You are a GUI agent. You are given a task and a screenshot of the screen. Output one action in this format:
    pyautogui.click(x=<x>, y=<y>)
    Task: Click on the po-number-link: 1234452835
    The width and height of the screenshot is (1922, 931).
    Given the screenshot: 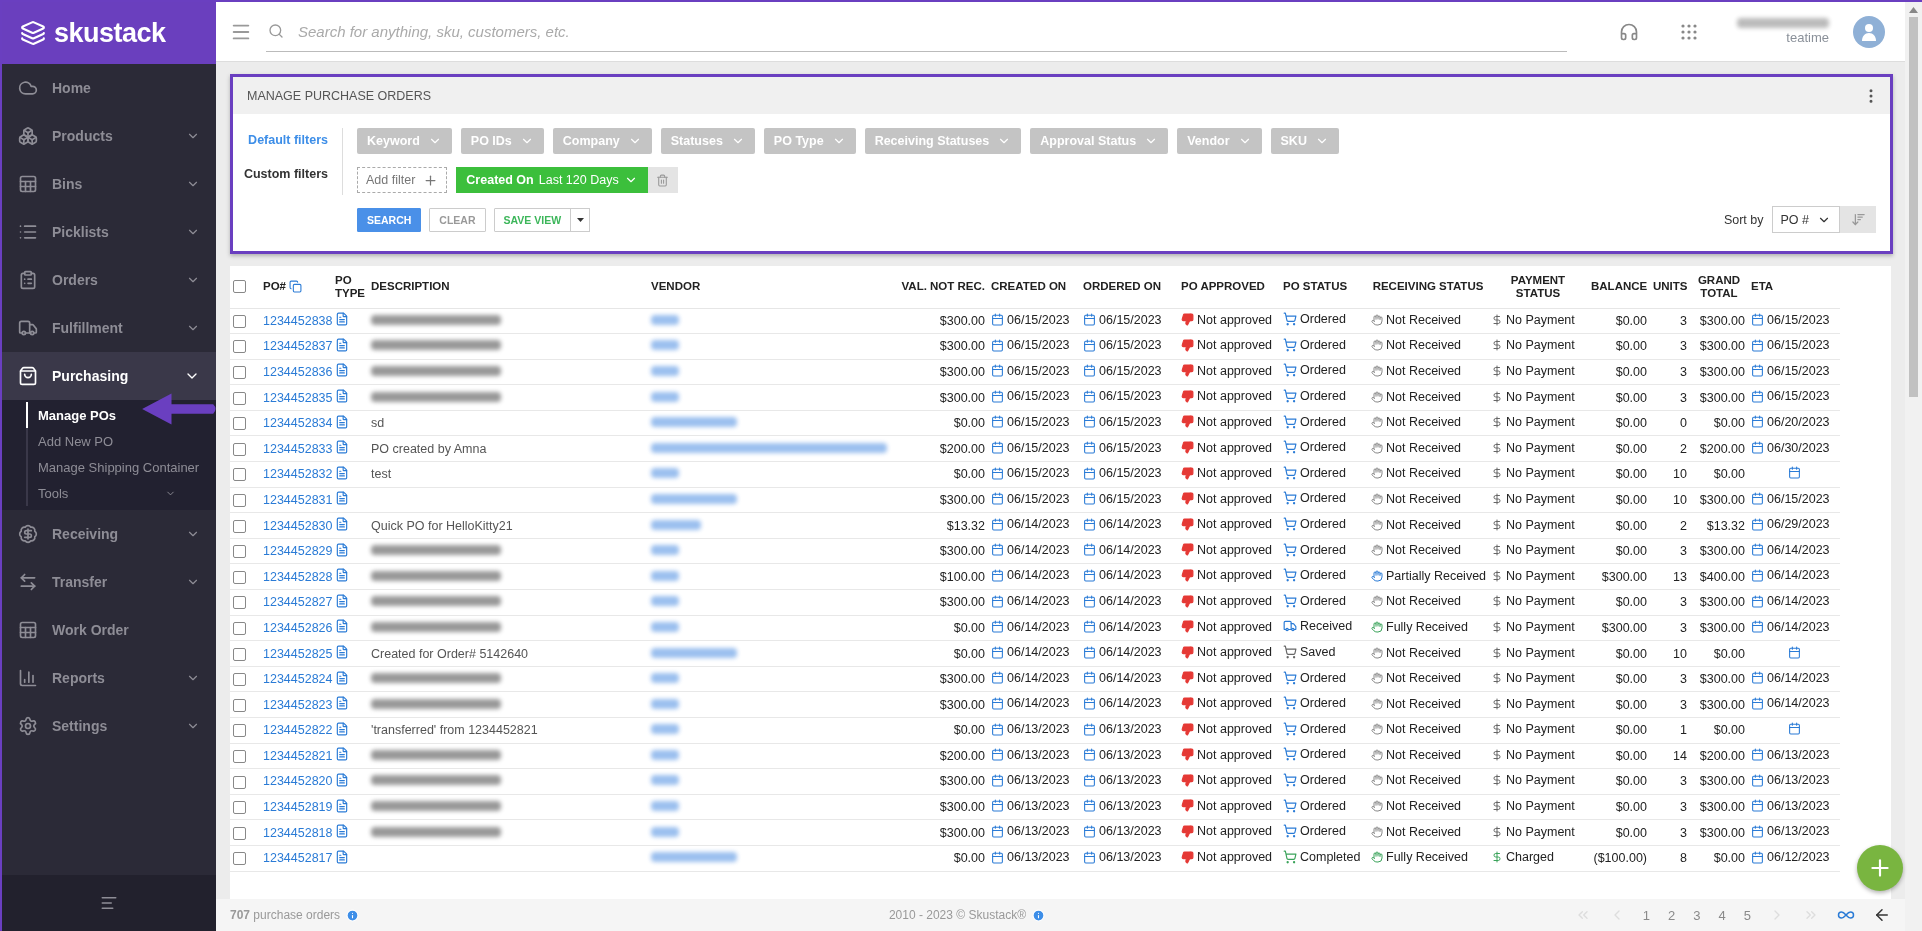 What is the action you would take?
    pyautogui.click(x=298, y=397)
    